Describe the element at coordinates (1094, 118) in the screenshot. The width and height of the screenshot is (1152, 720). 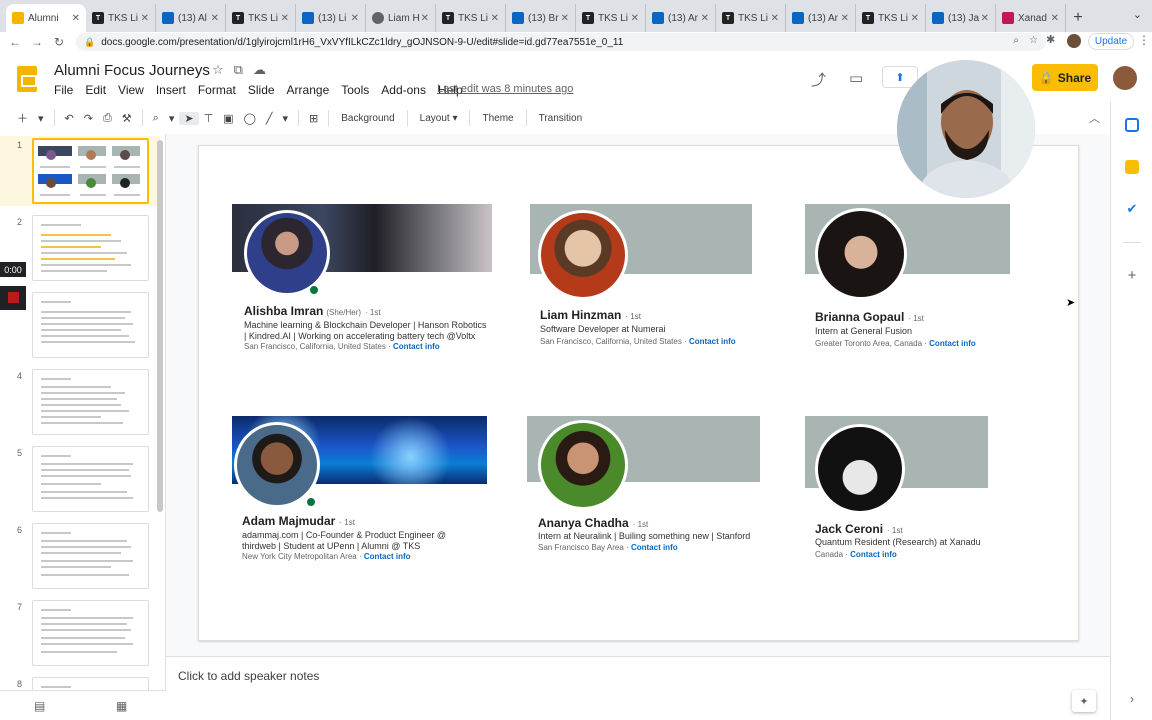
I see `collapse-menus-chevron-icon: ︿` at that location.